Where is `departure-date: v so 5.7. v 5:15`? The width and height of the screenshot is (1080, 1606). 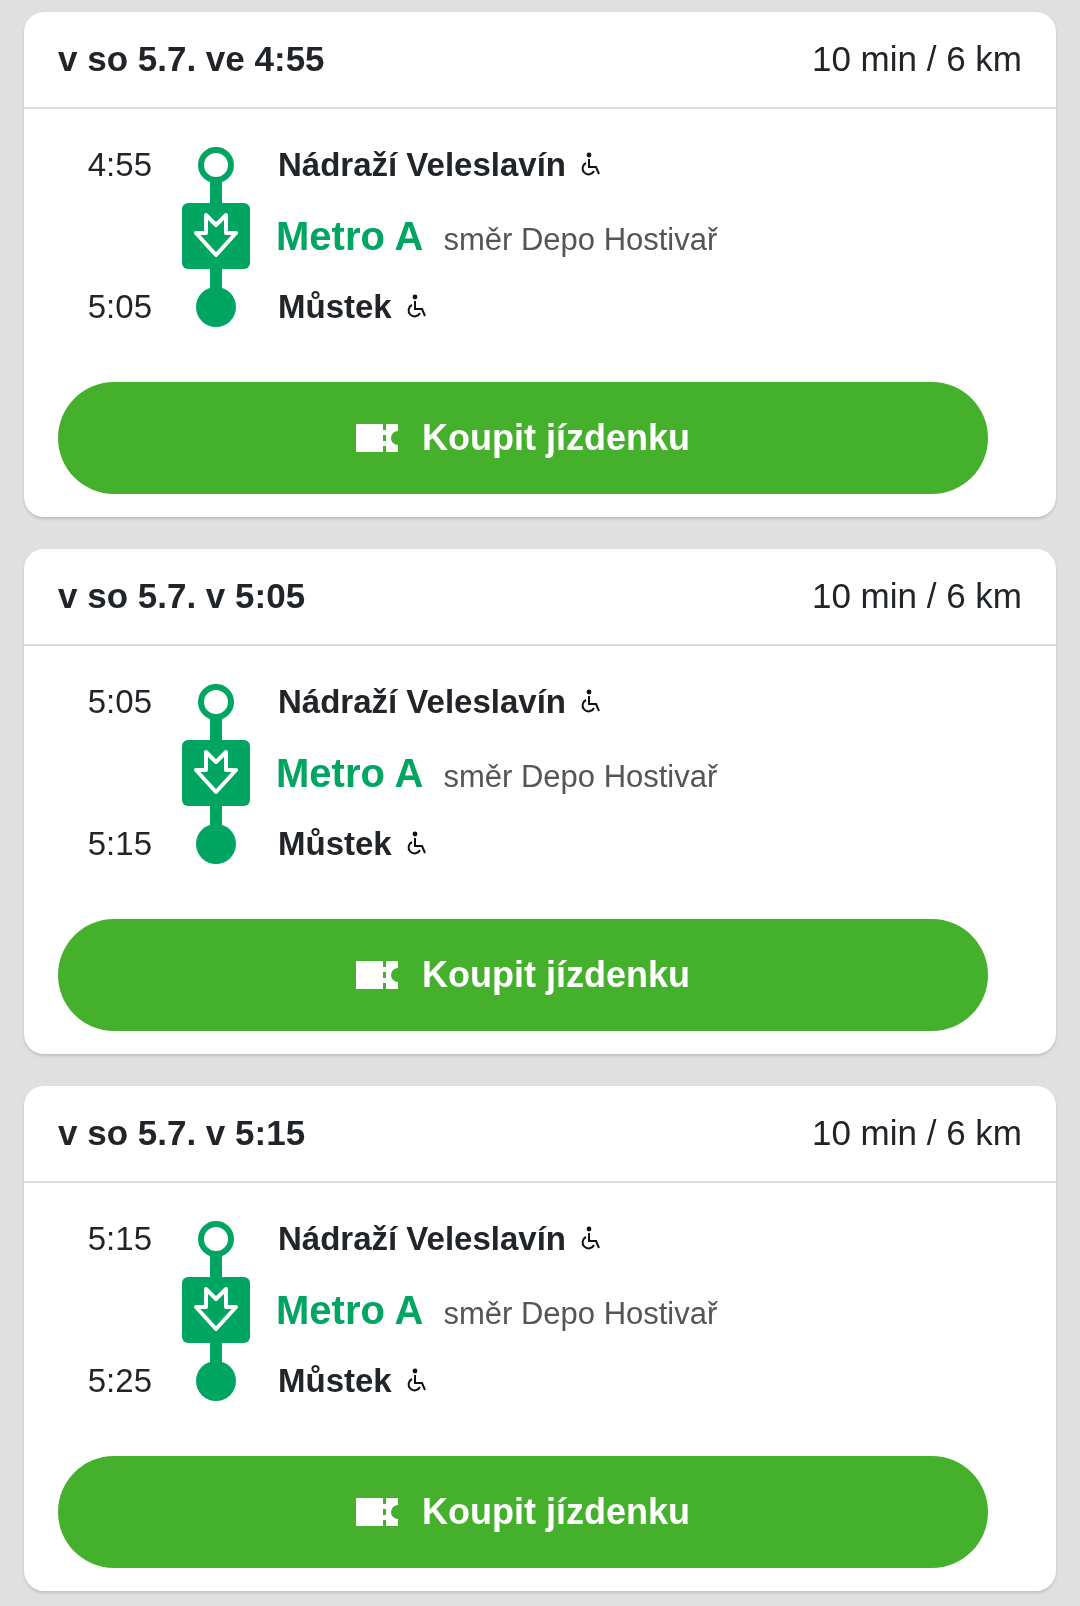
departure-date: v so 5.7. v 5:15 is located at coordinates (182, 1133).